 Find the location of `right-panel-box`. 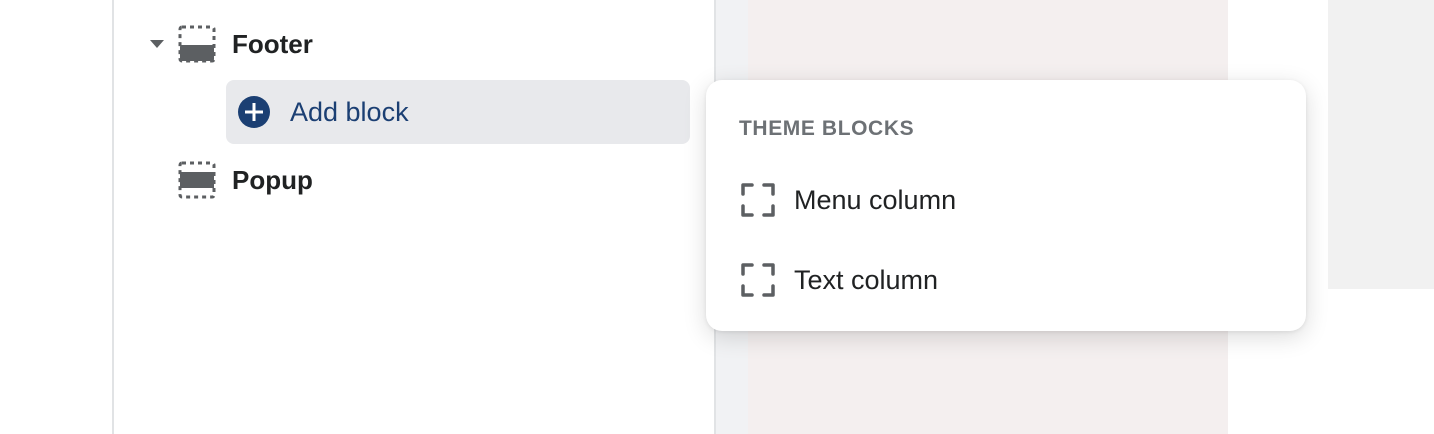

right-panel-box is located at coordinates (1381, 144).